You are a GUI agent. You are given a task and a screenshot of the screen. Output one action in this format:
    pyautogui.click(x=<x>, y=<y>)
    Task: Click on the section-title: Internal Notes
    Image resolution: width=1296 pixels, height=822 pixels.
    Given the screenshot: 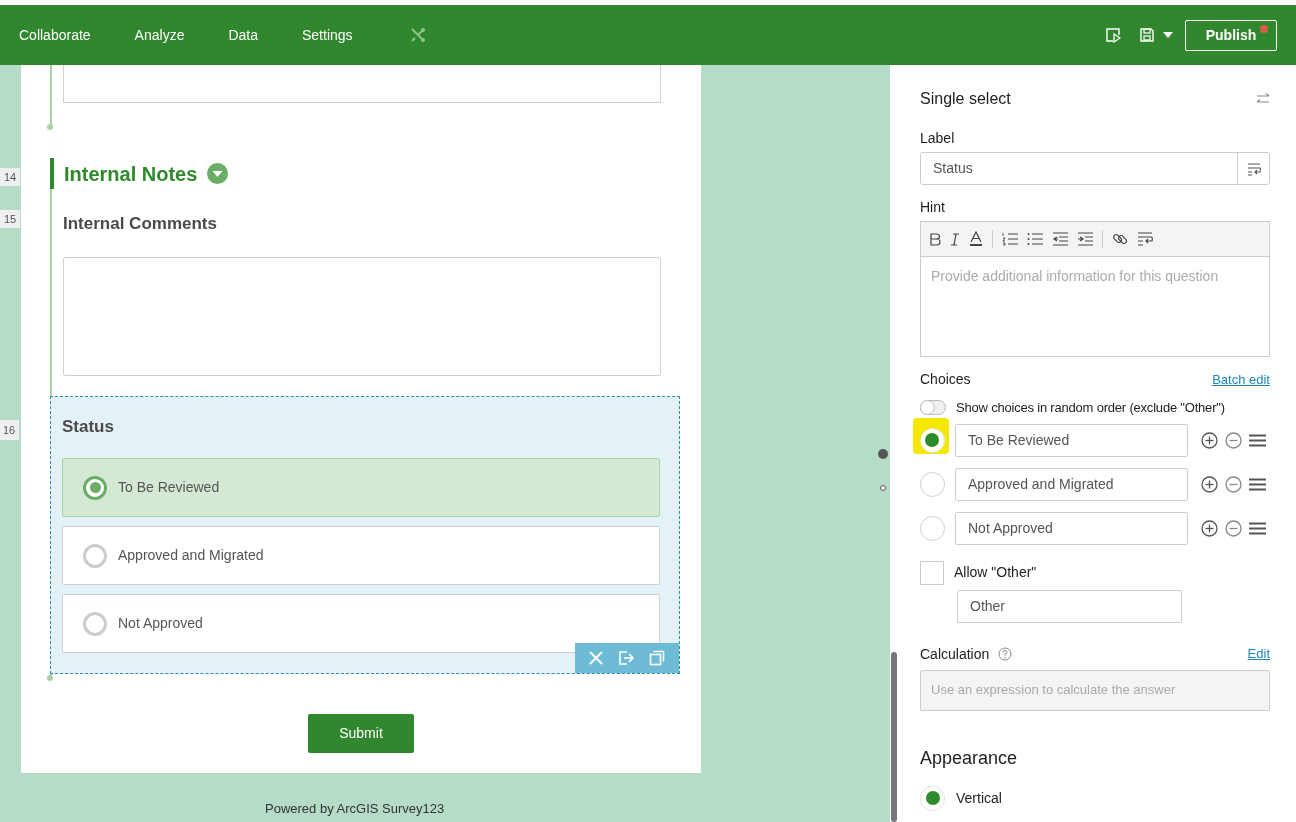 What is the action you would take?
    pyautogui.click(x=131, y=174)
    